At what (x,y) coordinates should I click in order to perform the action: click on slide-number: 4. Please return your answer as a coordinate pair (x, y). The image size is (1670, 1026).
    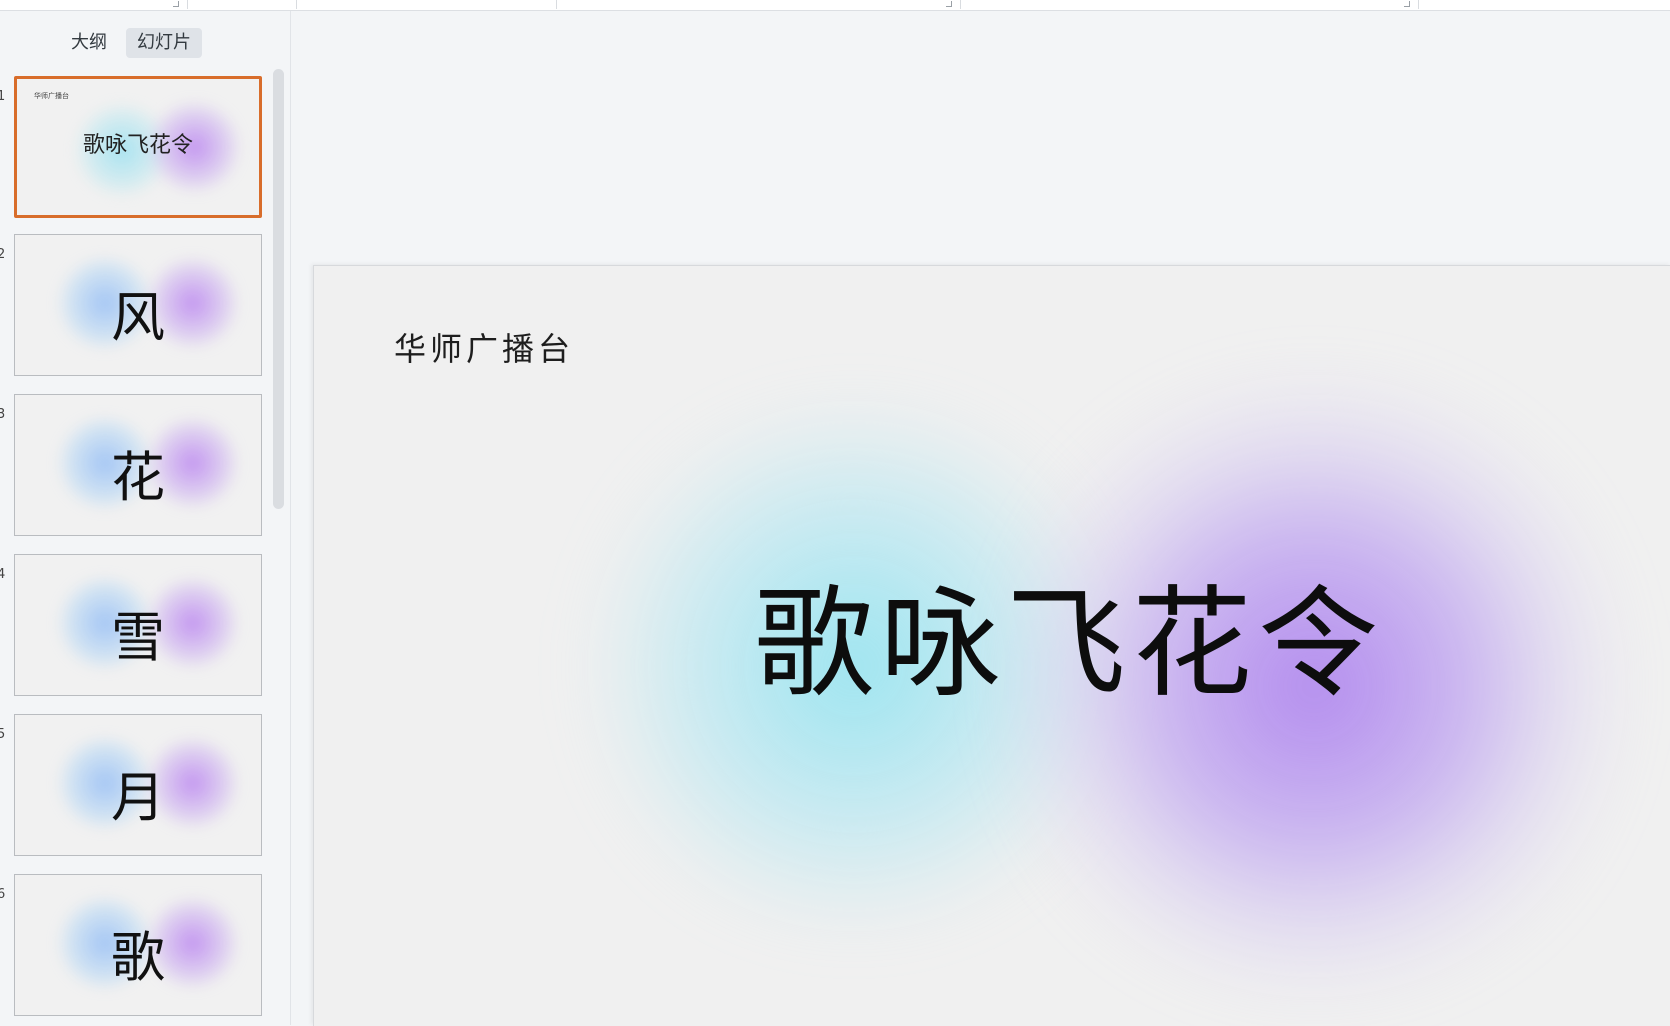
    Looking at the image, I should click on (3, 574).